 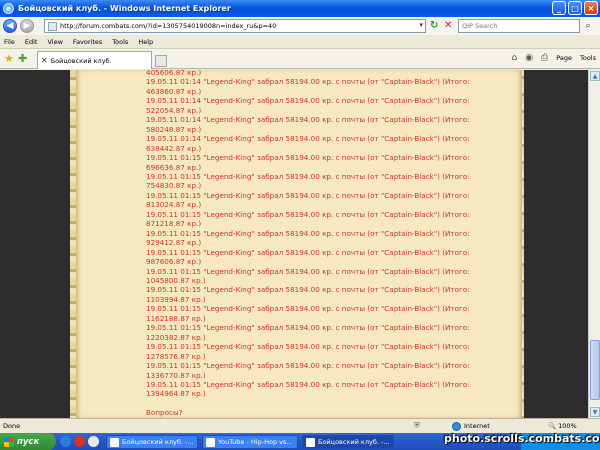 I want to click on opera-quicklaunch-icon, so click(x=79, y=441).